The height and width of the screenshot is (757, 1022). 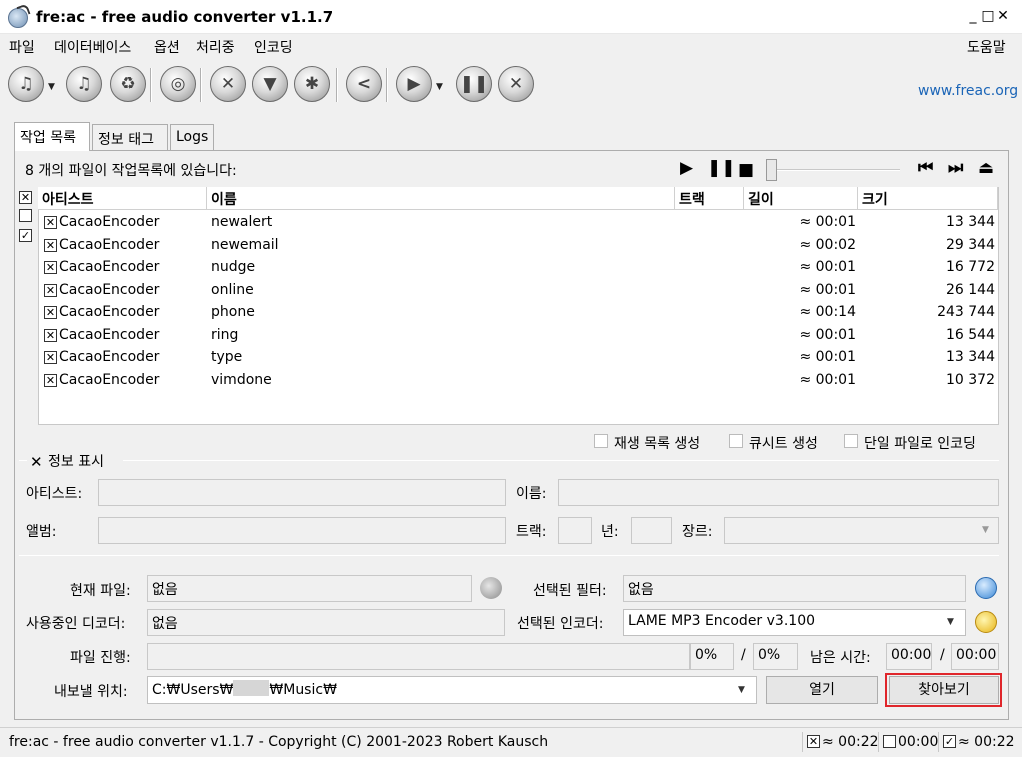 What do you see at coordinates (944, 690) in the screenshot?
I see `browse-button: 찾아보기` at bounding box center [944, 690].